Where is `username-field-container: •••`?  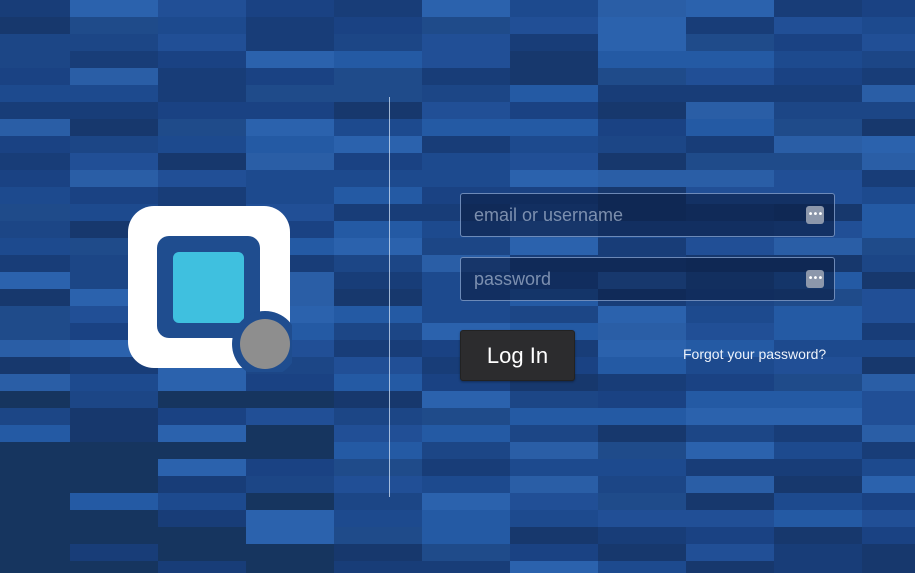 username-field-container: ••• is located at coordinates (647, 215).